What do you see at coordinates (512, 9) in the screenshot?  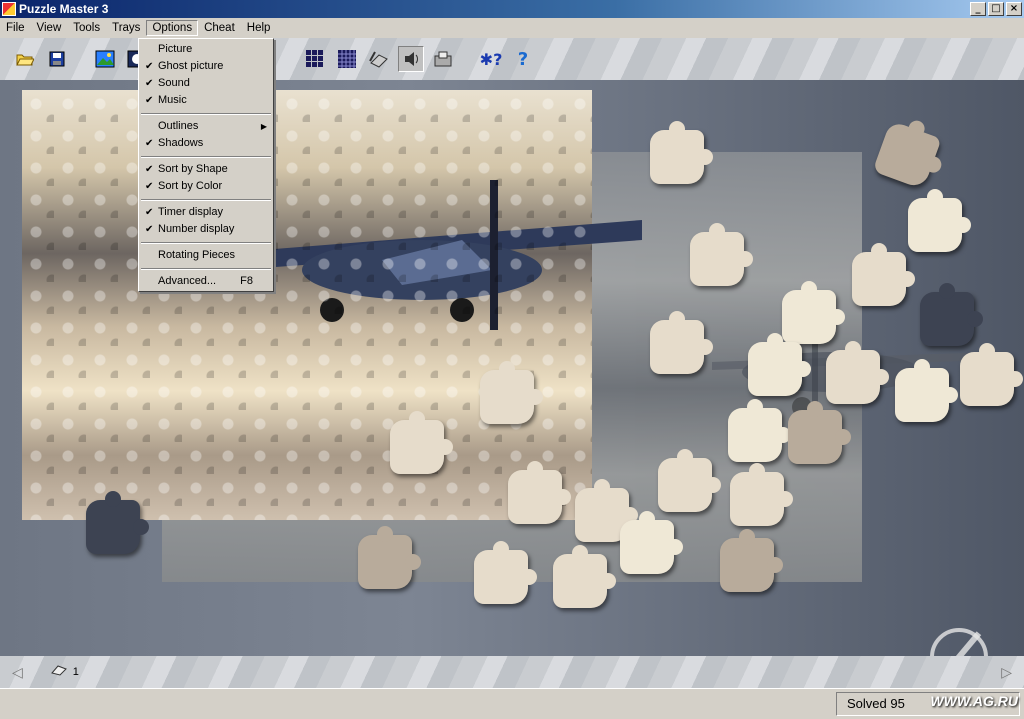 I see `title-bar: Puzzle Master 3 _ □ ×` at bounding box center [512, 9].